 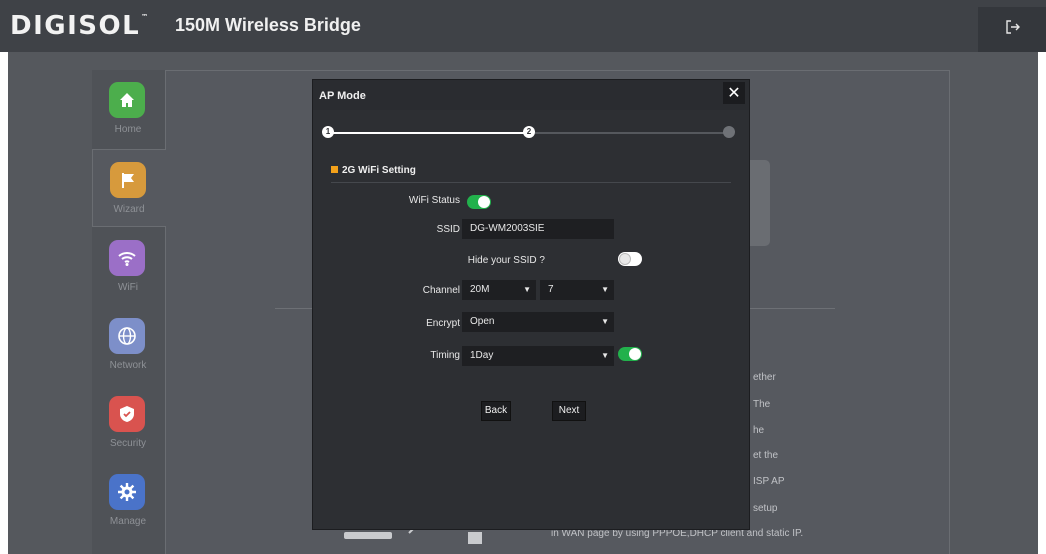 I want to click on timing-select: 1Day ▼, so click(x=538, y=356).